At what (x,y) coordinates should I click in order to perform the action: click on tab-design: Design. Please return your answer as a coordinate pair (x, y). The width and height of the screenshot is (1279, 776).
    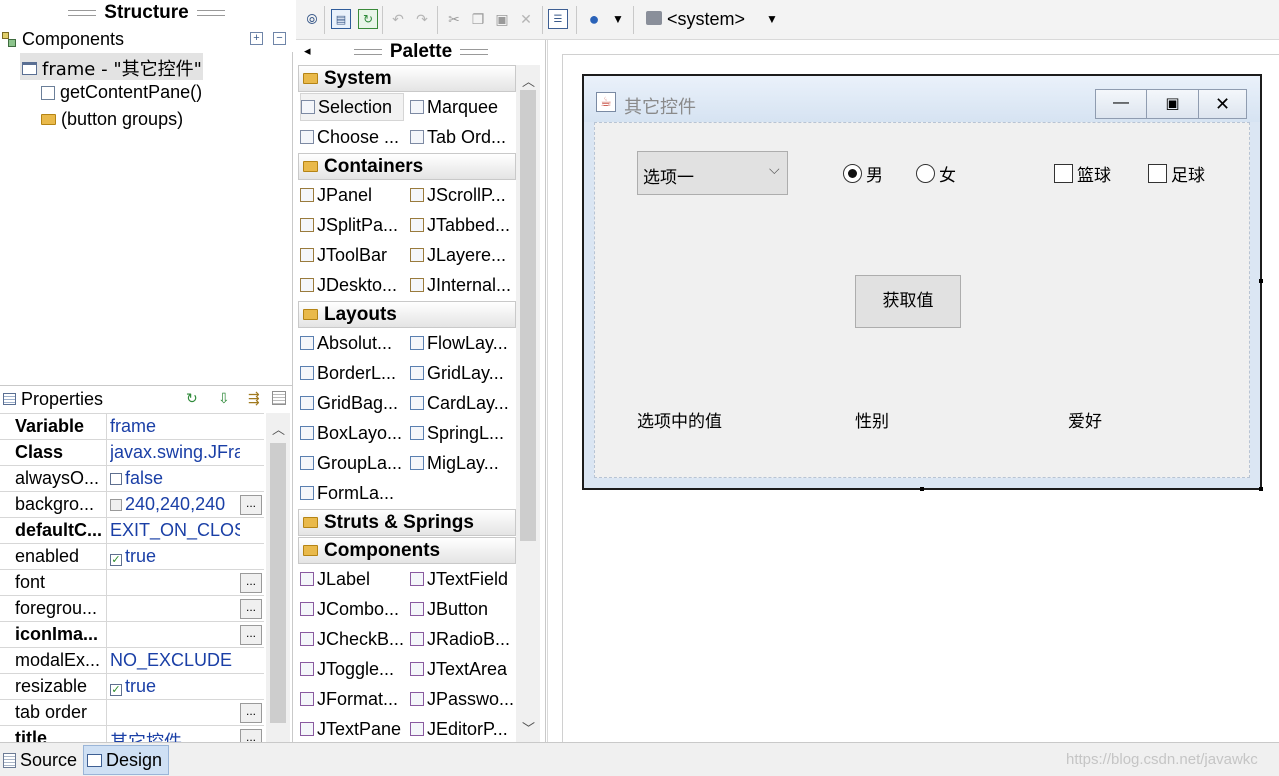
    Looking at the image, I should click on (126, 760).